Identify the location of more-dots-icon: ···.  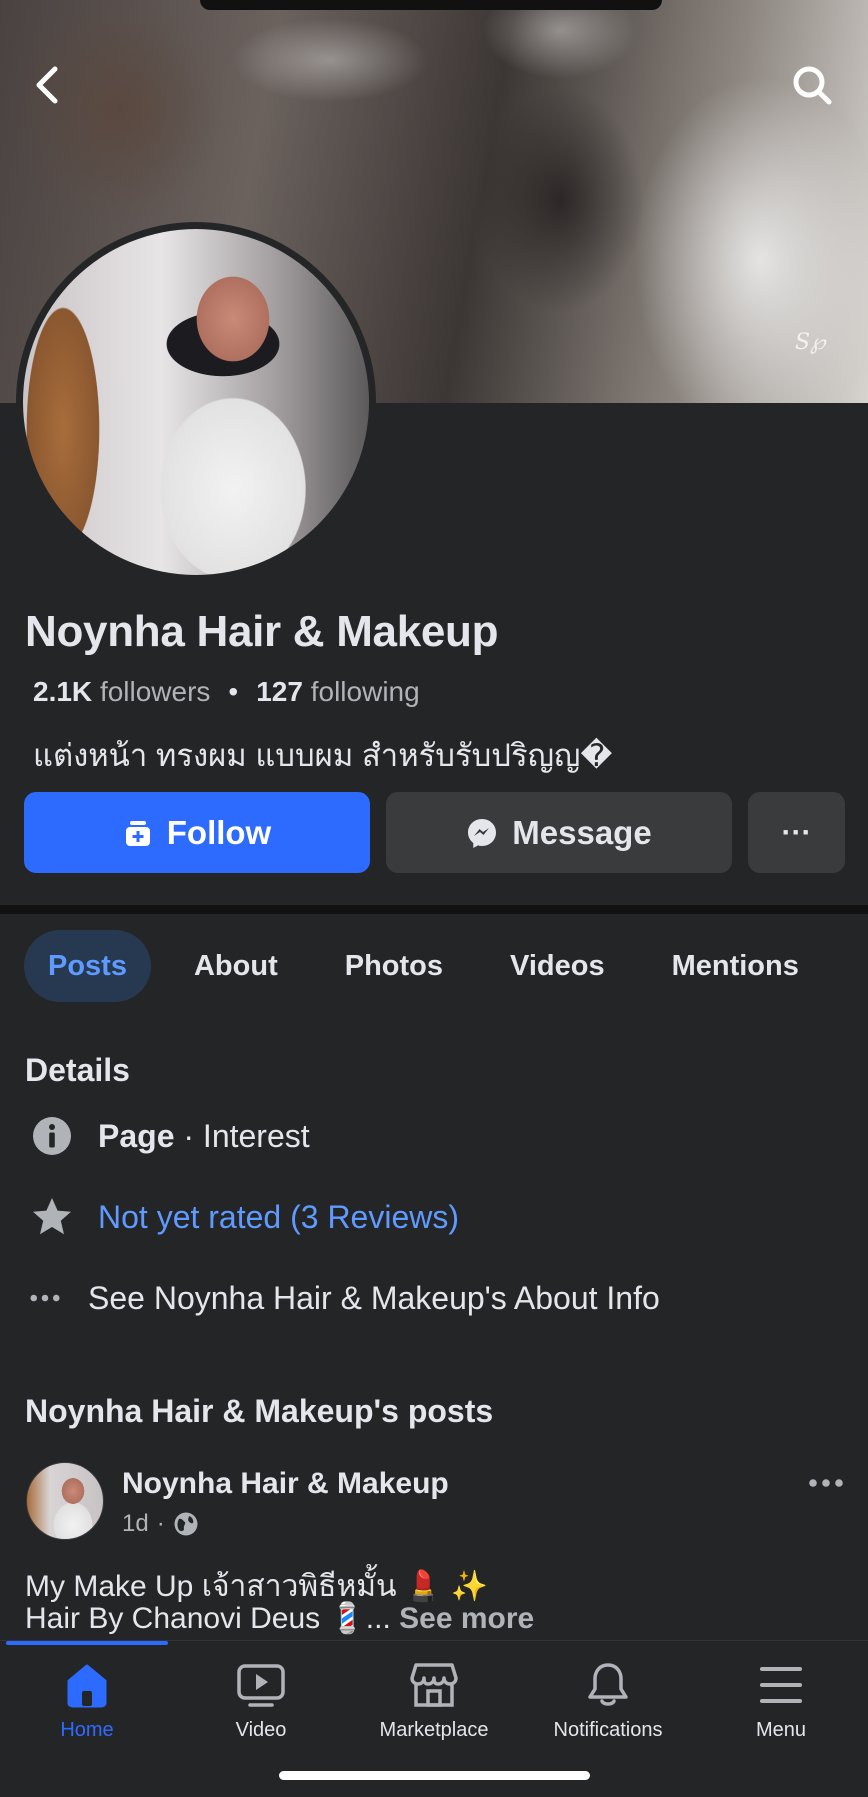
(796, 832).